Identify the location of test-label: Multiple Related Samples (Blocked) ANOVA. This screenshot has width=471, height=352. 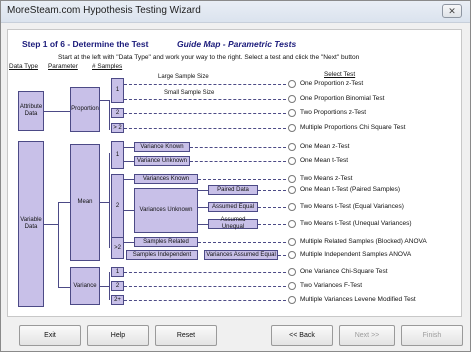
(363, 241).